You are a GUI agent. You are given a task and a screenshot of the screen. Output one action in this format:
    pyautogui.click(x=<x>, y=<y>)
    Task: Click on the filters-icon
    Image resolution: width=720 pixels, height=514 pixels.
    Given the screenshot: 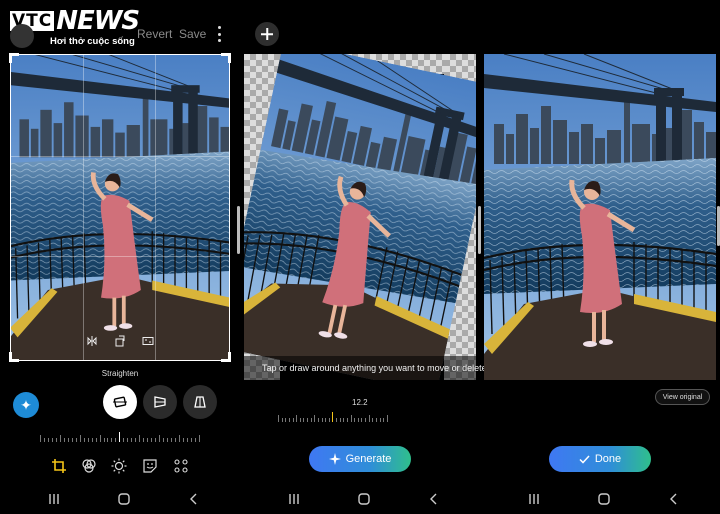 What is the action you would take?
    pyautogui.click(x=89, y=466)
    